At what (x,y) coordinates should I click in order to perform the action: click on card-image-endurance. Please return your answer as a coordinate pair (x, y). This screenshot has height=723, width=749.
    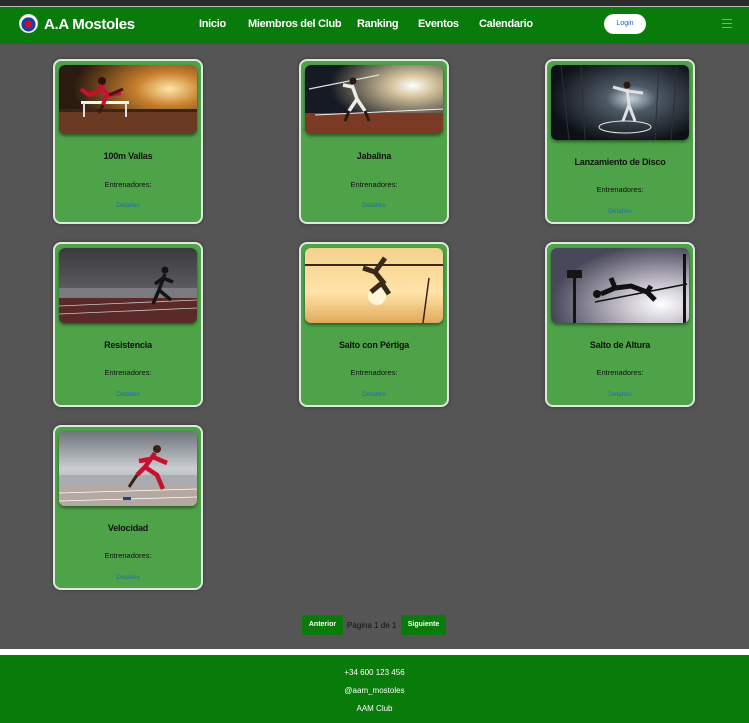
    Looking at the image, I should click on (128, 285).